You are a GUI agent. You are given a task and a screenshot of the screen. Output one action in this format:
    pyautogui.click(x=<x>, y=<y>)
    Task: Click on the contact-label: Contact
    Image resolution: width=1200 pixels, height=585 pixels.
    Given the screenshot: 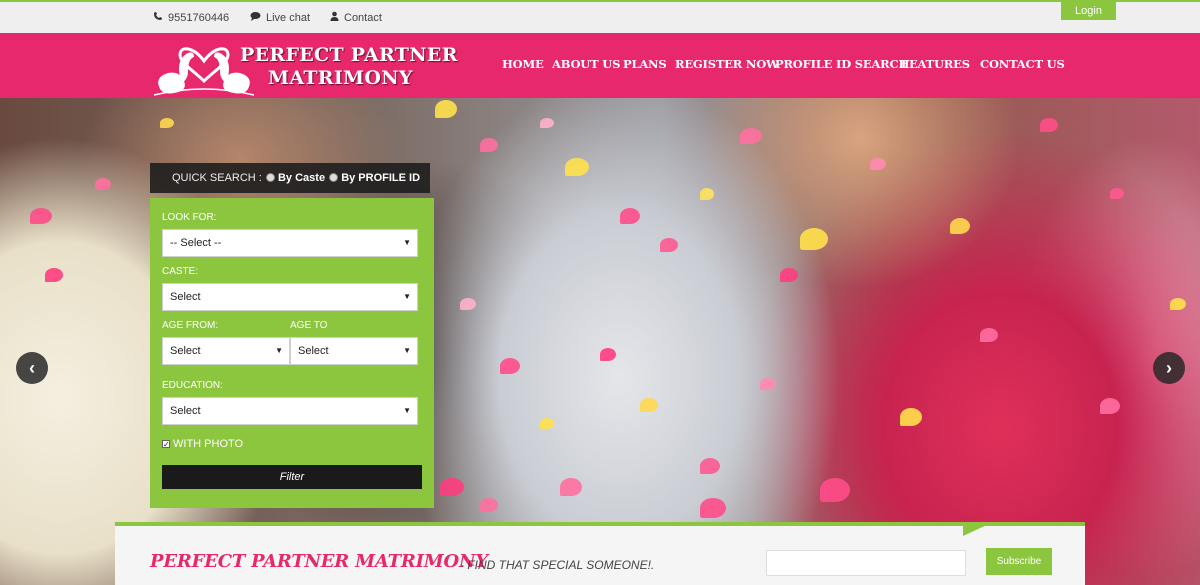 What is the action you would take?
    pyautogui.click(x=363, y=17)
    